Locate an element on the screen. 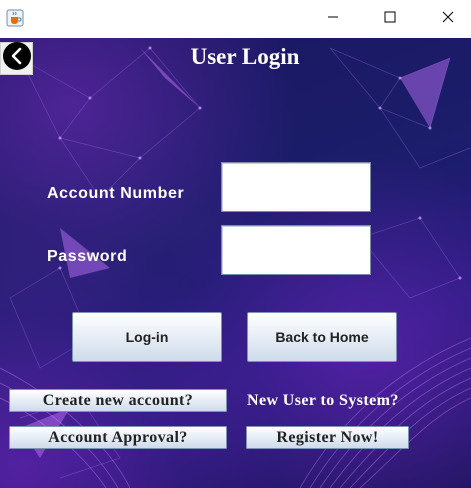 Image resolution: width=471 pixels, height=488 pixels. login-button: Log-in is located at coordinates (147, 337).